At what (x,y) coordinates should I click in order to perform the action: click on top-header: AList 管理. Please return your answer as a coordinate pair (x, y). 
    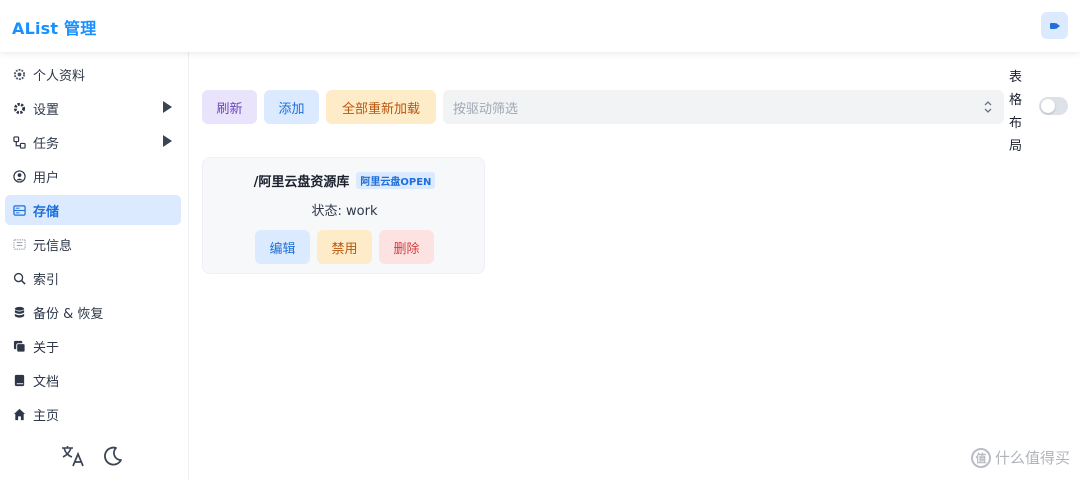
    Looking at the image, I should click on (540, 26).